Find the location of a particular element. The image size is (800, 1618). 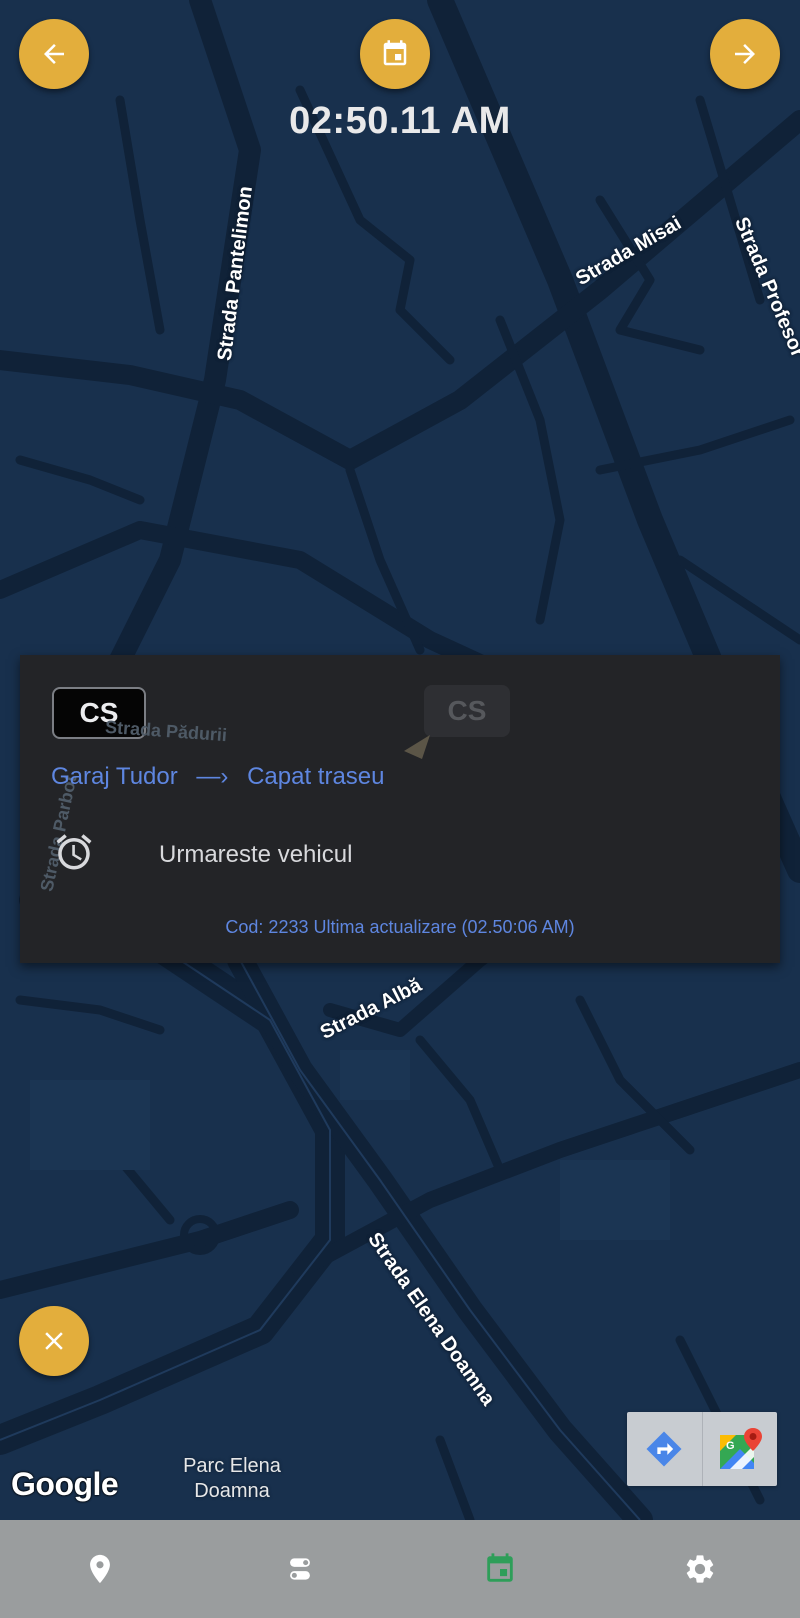

route-info: Garaj Tudor —› Capat traseu is located at coordinates (218, 777).